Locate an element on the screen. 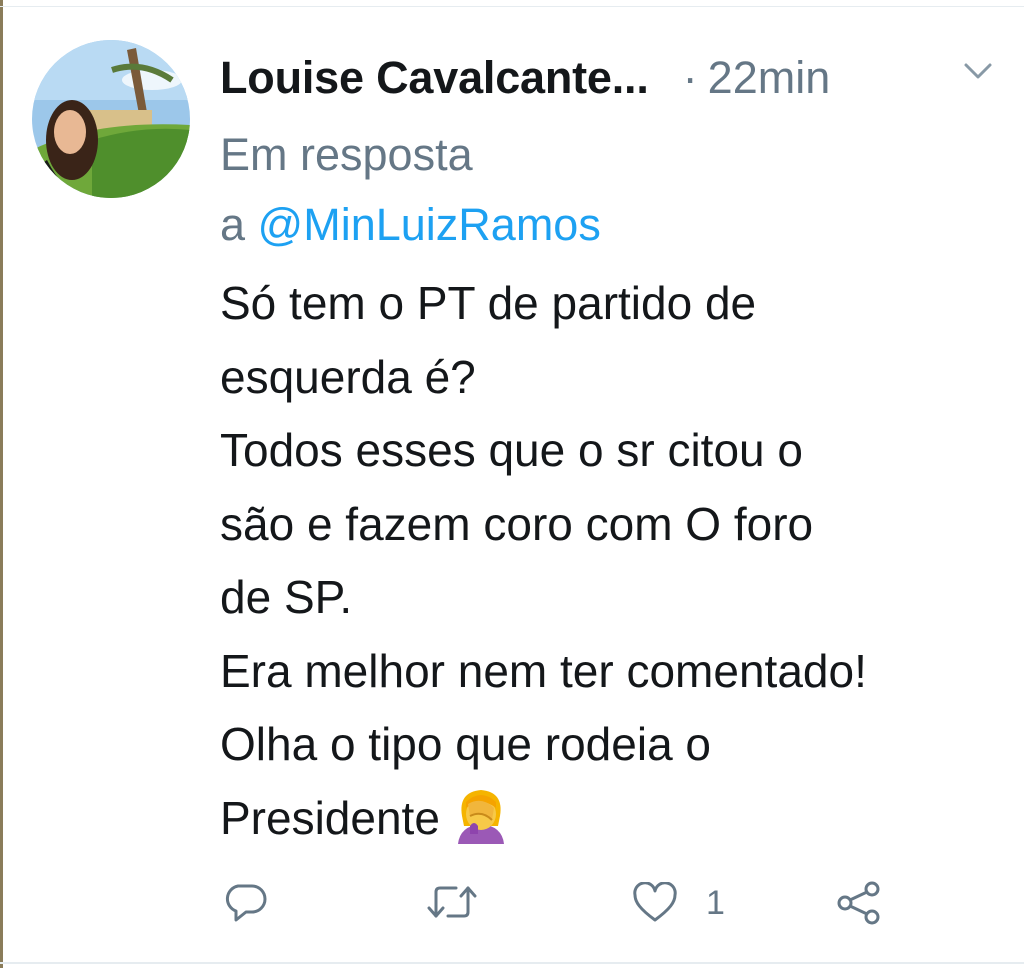 The width and height of the screenshot is (1024, 968). reply-a: a is located at coordinates (233, 224).